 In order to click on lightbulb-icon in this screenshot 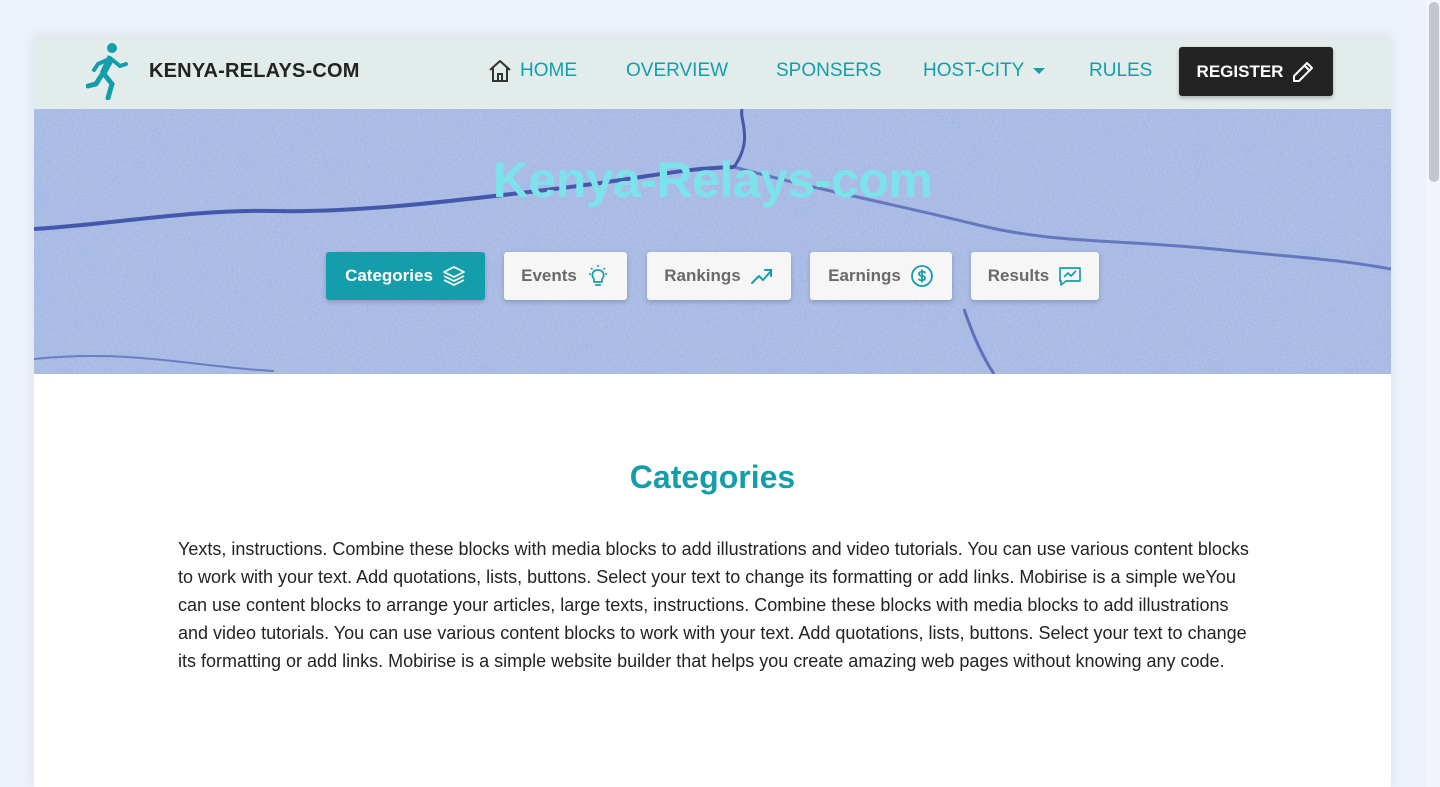, I will do `click(597, 275)`.